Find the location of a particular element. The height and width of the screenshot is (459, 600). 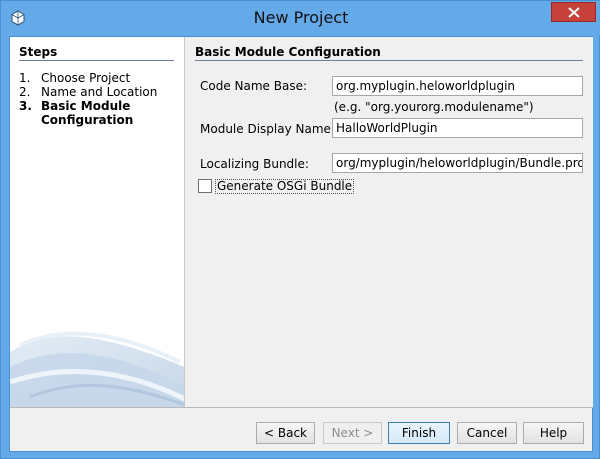

close-button is located at coordinates (573, 12).